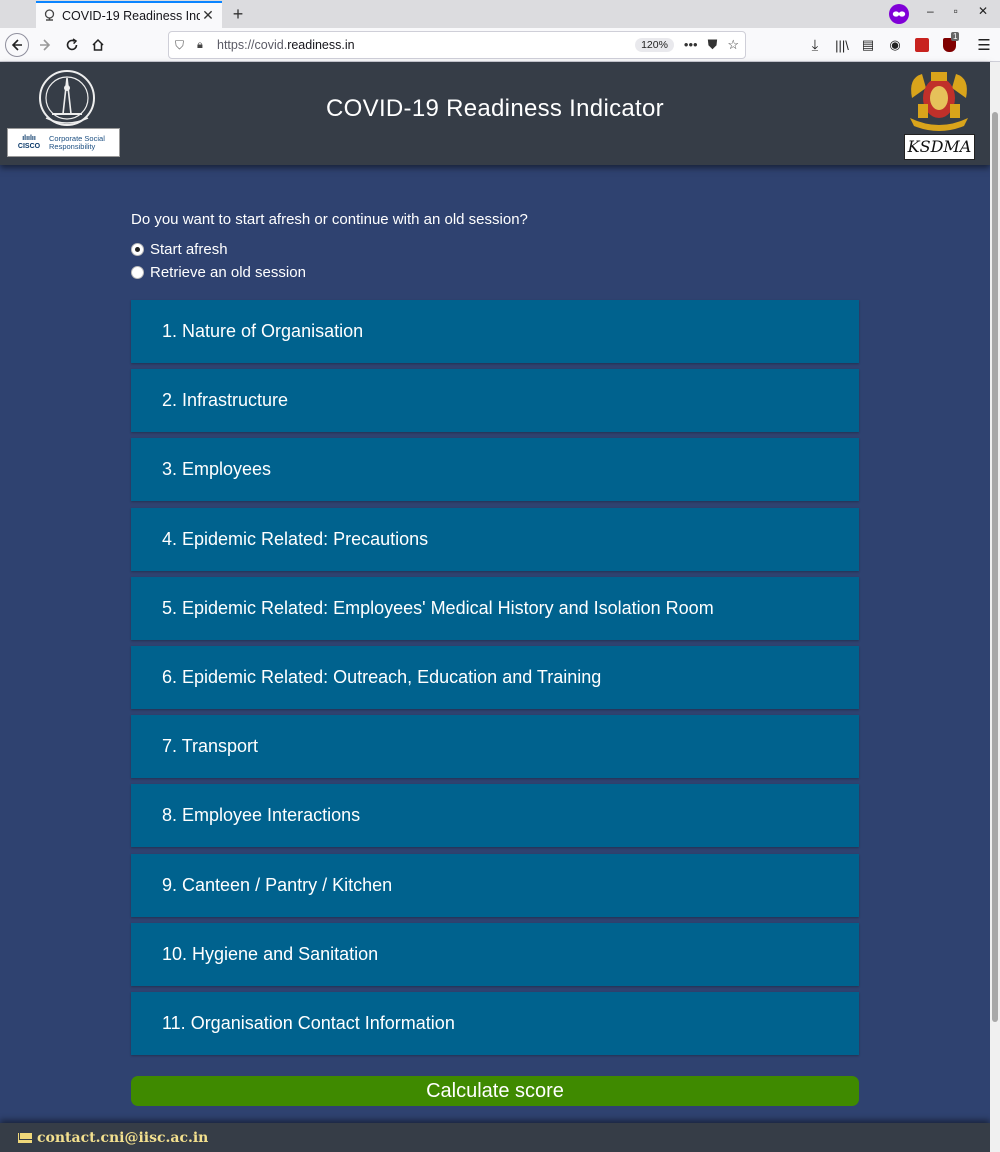  What do you see at coordinates (228, 272) in the screenshot?
I see `radio-label: Retrieve an old session` at bounding box center [228, 272].